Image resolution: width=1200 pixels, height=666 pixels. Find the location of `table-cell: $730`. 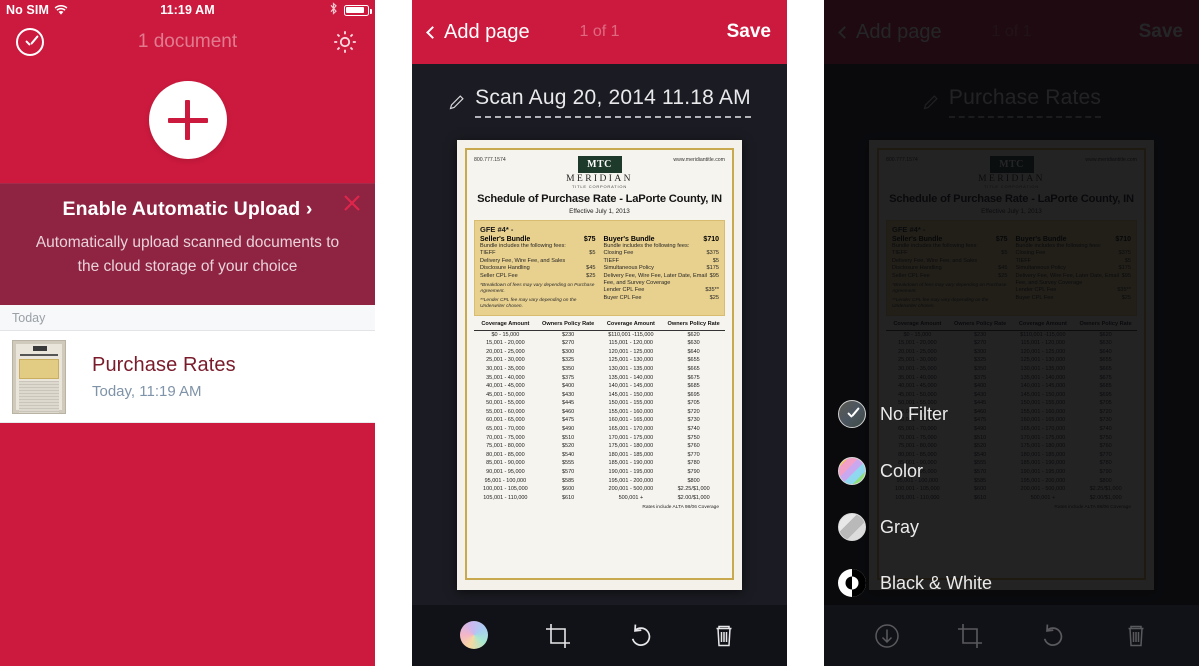

table-cell: $730 is located at coordinates (693, 420).